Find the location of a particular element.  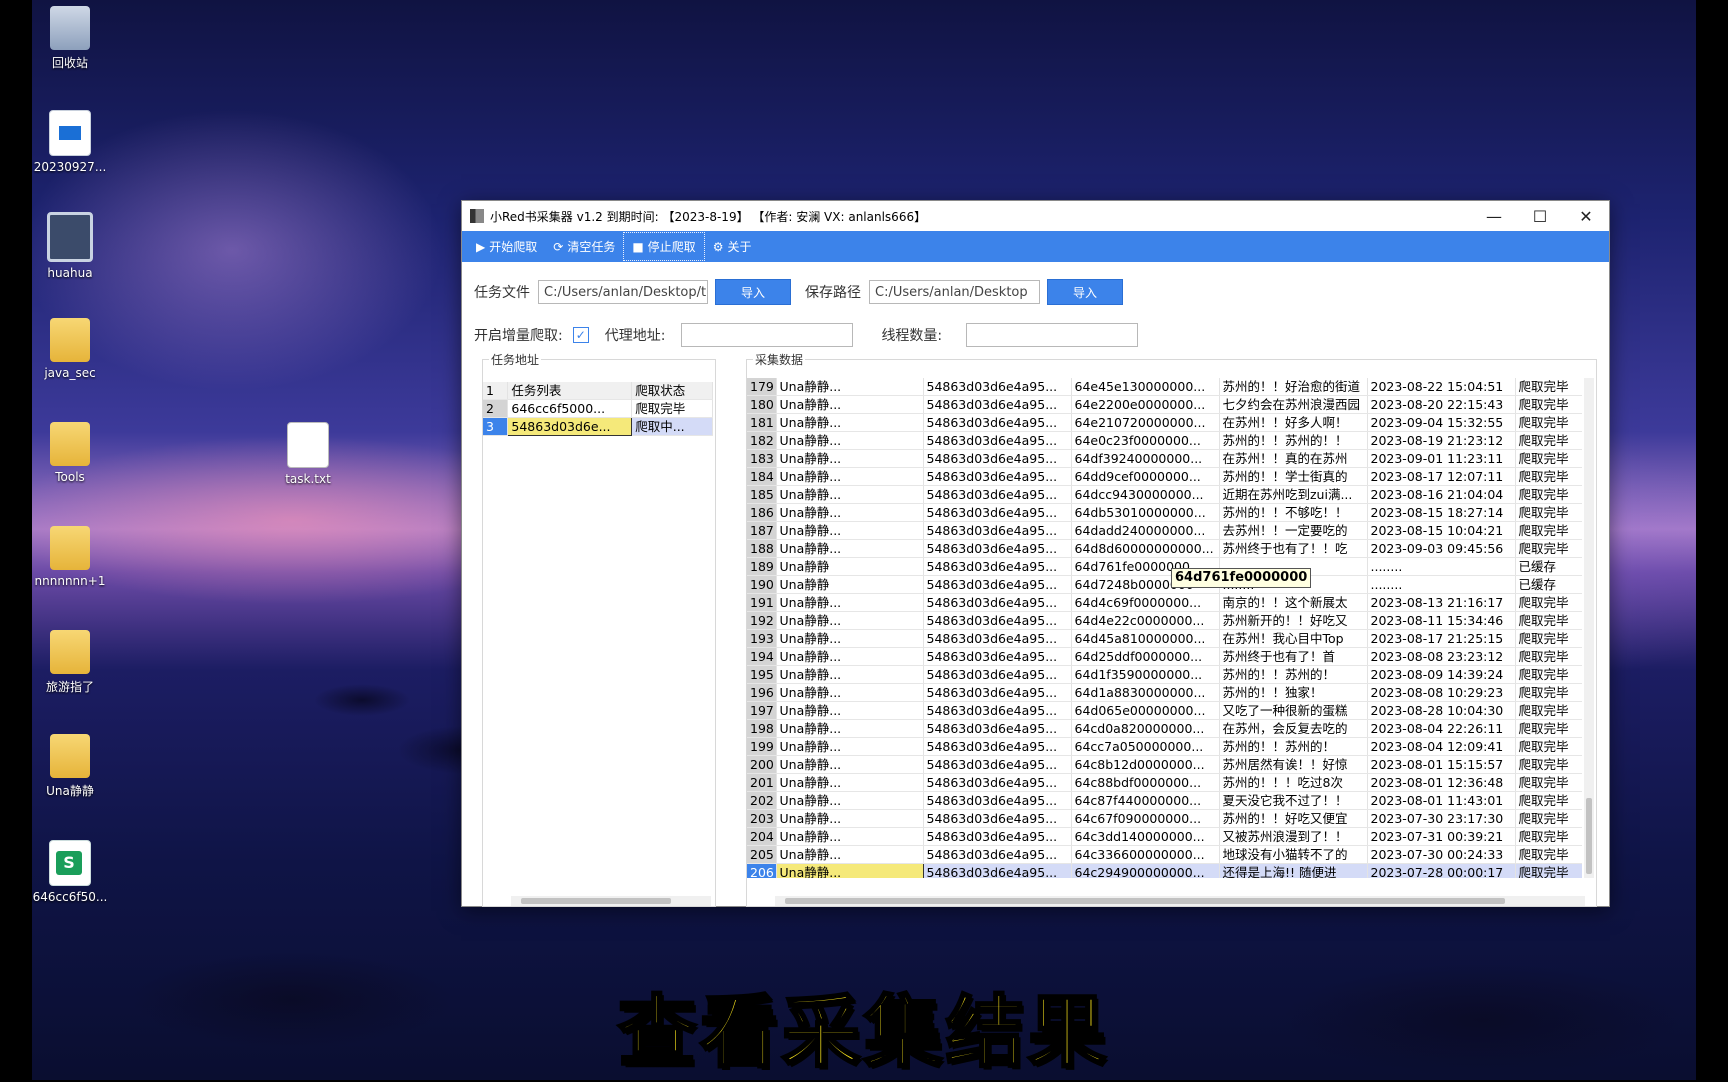

time-cell: 2023-08-04 22:26:11 is located at coordinates (1441, 728).